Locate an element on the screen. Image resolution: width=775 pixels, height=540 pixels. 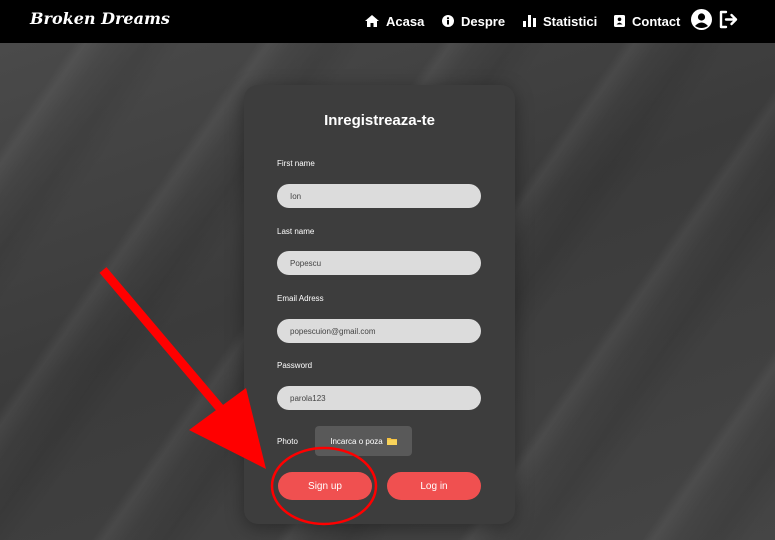
upload-photo-button: Incarca o poza is located at coordinates (363, 441).